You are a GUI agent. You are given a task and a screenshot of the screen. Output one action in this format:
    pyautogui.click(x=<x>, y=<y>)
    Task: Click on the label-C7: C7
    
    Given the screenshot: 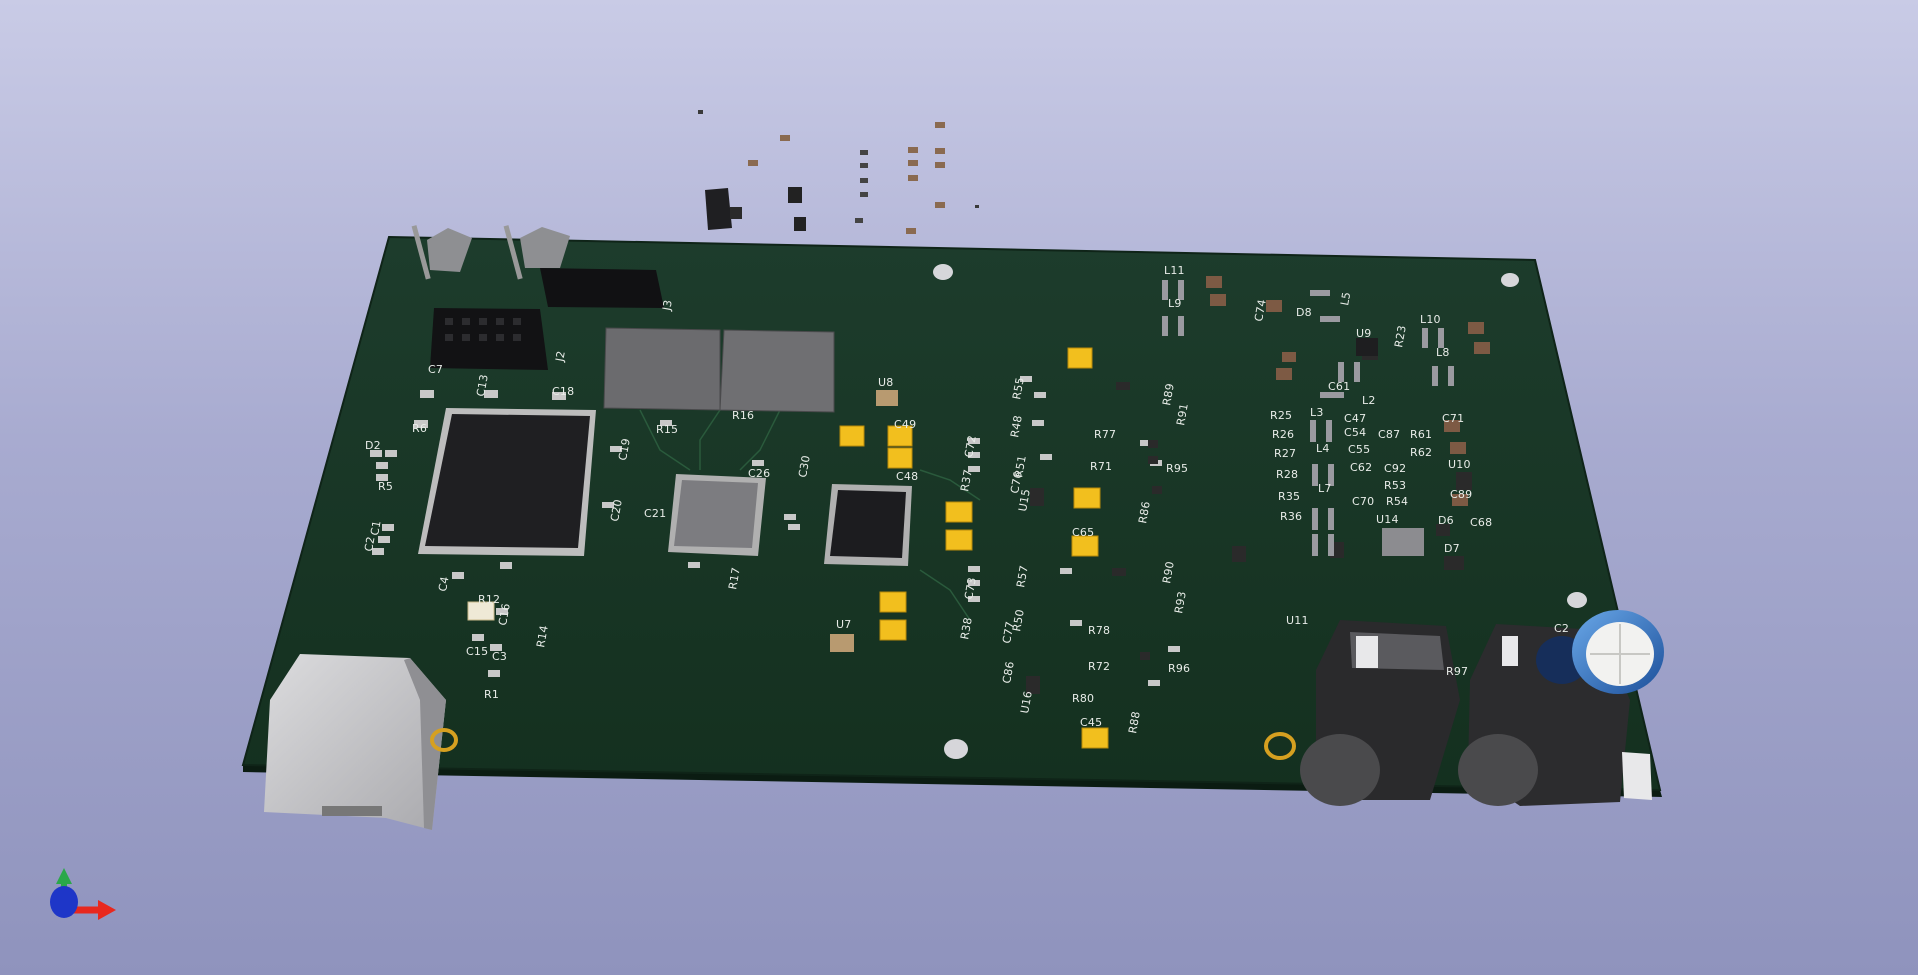 What is the action you would take?
    pyautogui.click(x=435, y=369)
    